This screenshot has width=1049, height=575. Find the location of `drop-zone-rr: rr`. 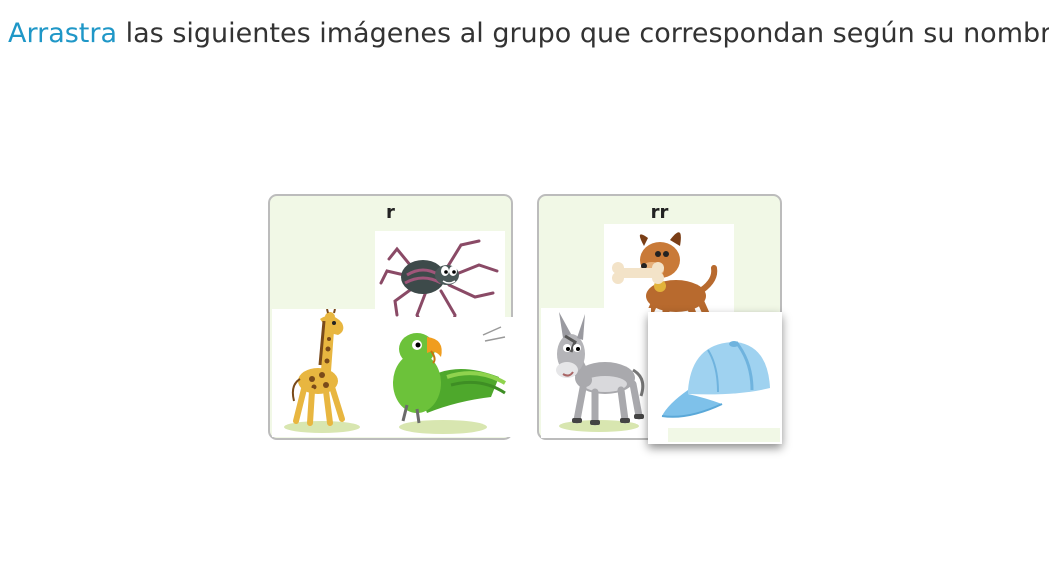

drop-zone-rr: rr is located at coordinates (659, 319).